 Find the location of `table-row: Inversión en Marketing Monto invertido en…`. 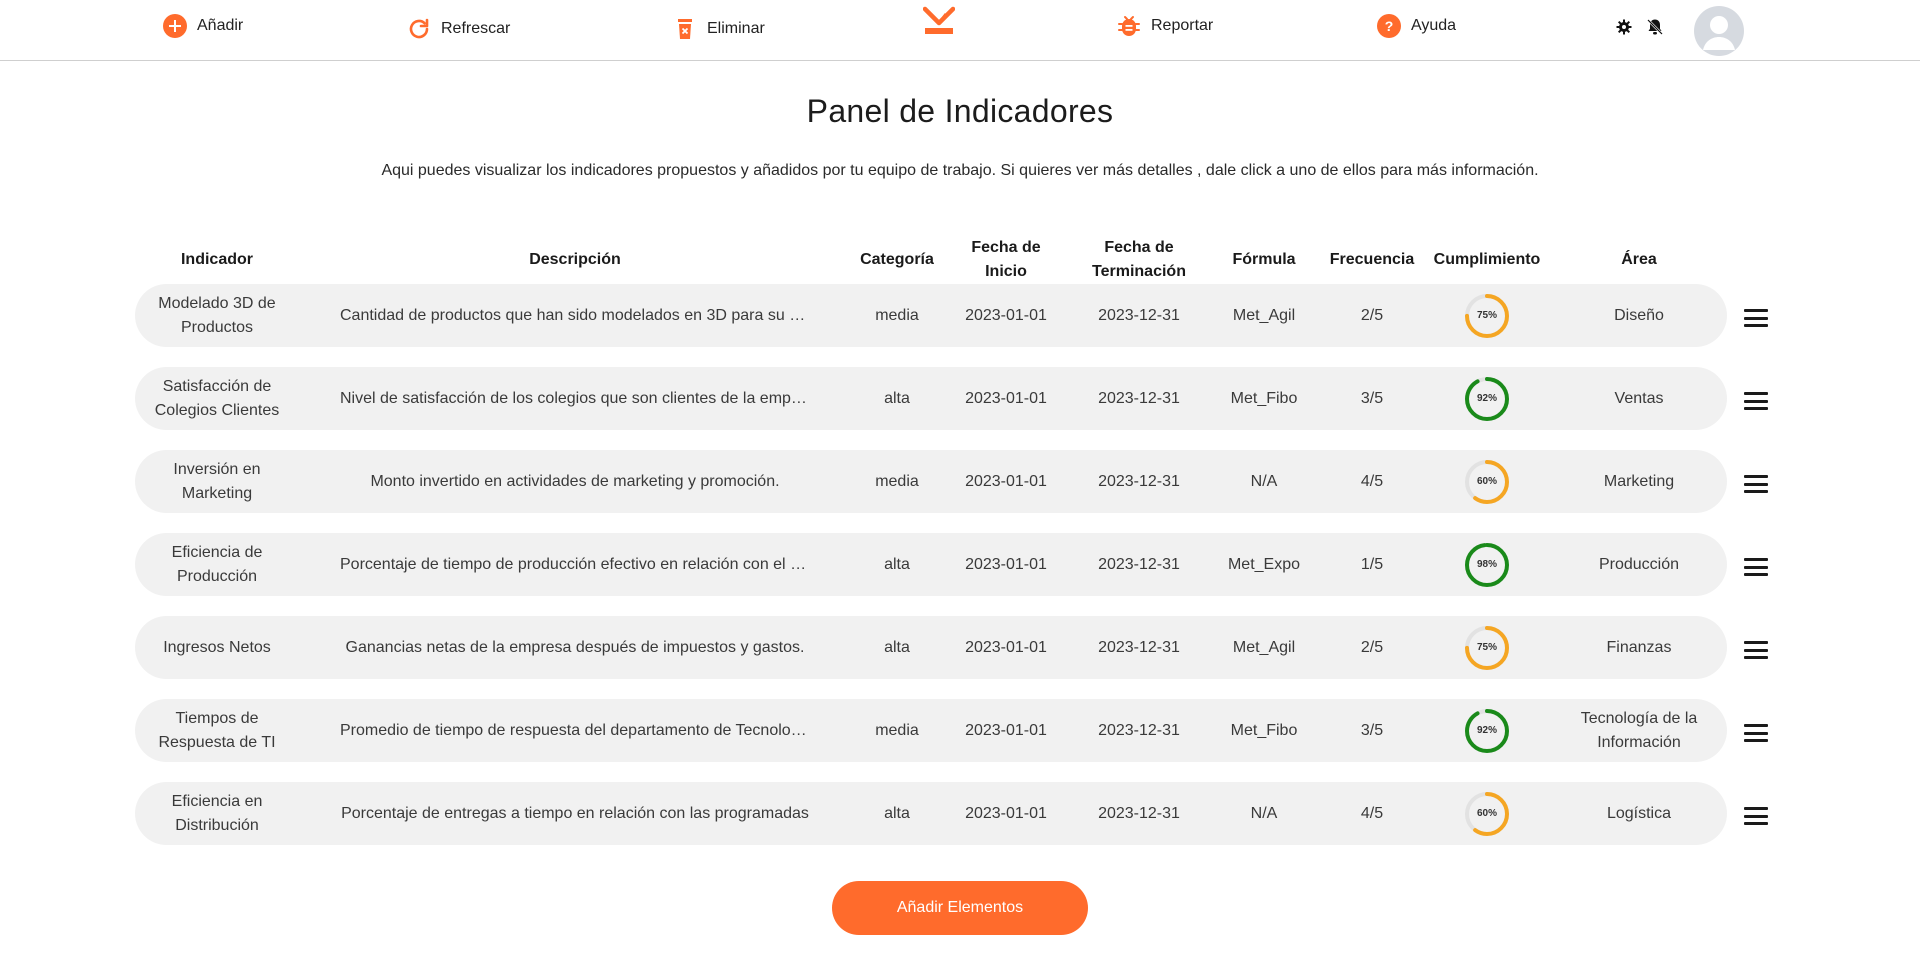

table-row: Inversión en Marketing Monto invertido en… is located at coordinates (931, 481).